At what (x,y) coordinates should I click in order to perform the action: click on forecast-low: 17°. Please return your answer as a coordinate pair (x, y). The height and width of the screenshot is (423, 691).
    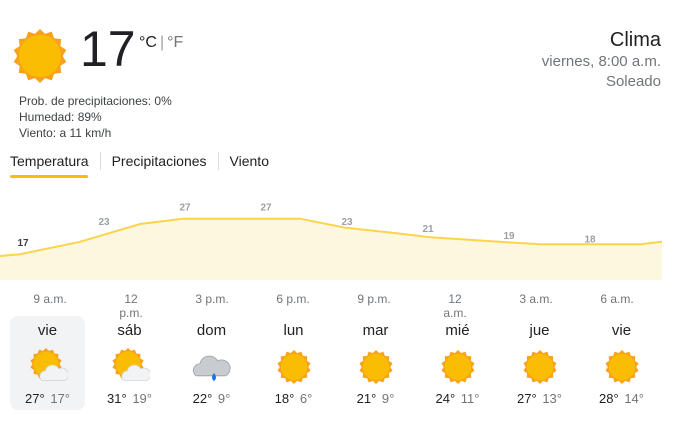
    Looking at the image, I should click on (60, 398).